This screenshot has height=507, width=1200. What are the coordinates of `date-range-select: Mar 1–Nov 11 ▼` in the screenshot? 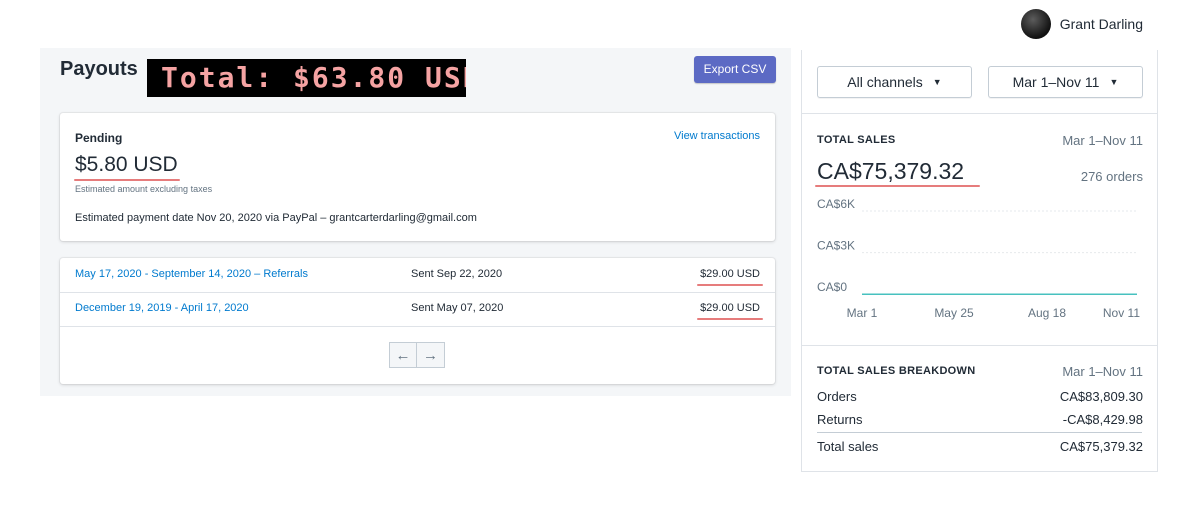 It's located at (1065, 82).